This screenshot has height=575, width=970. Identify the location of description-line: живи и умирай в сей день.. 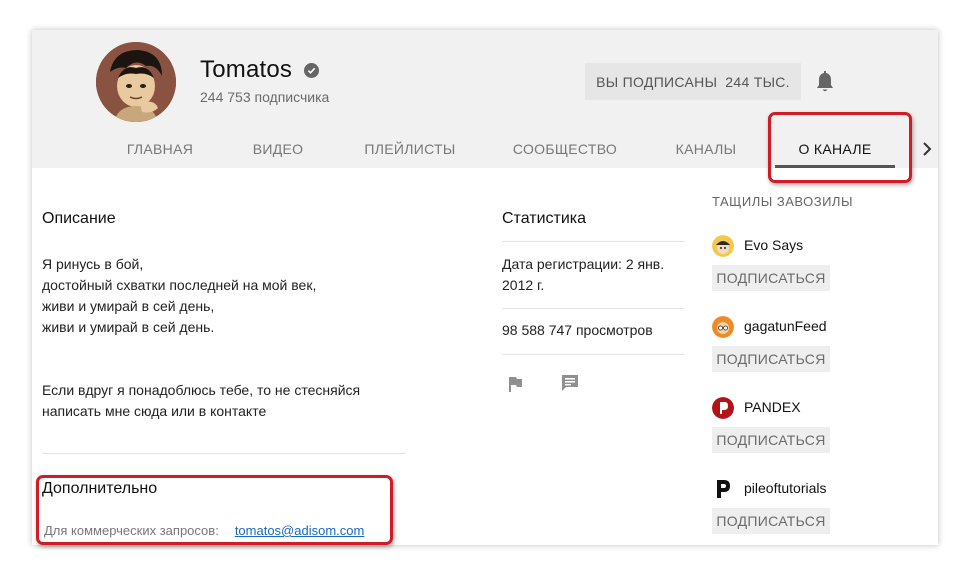
(128, 327).